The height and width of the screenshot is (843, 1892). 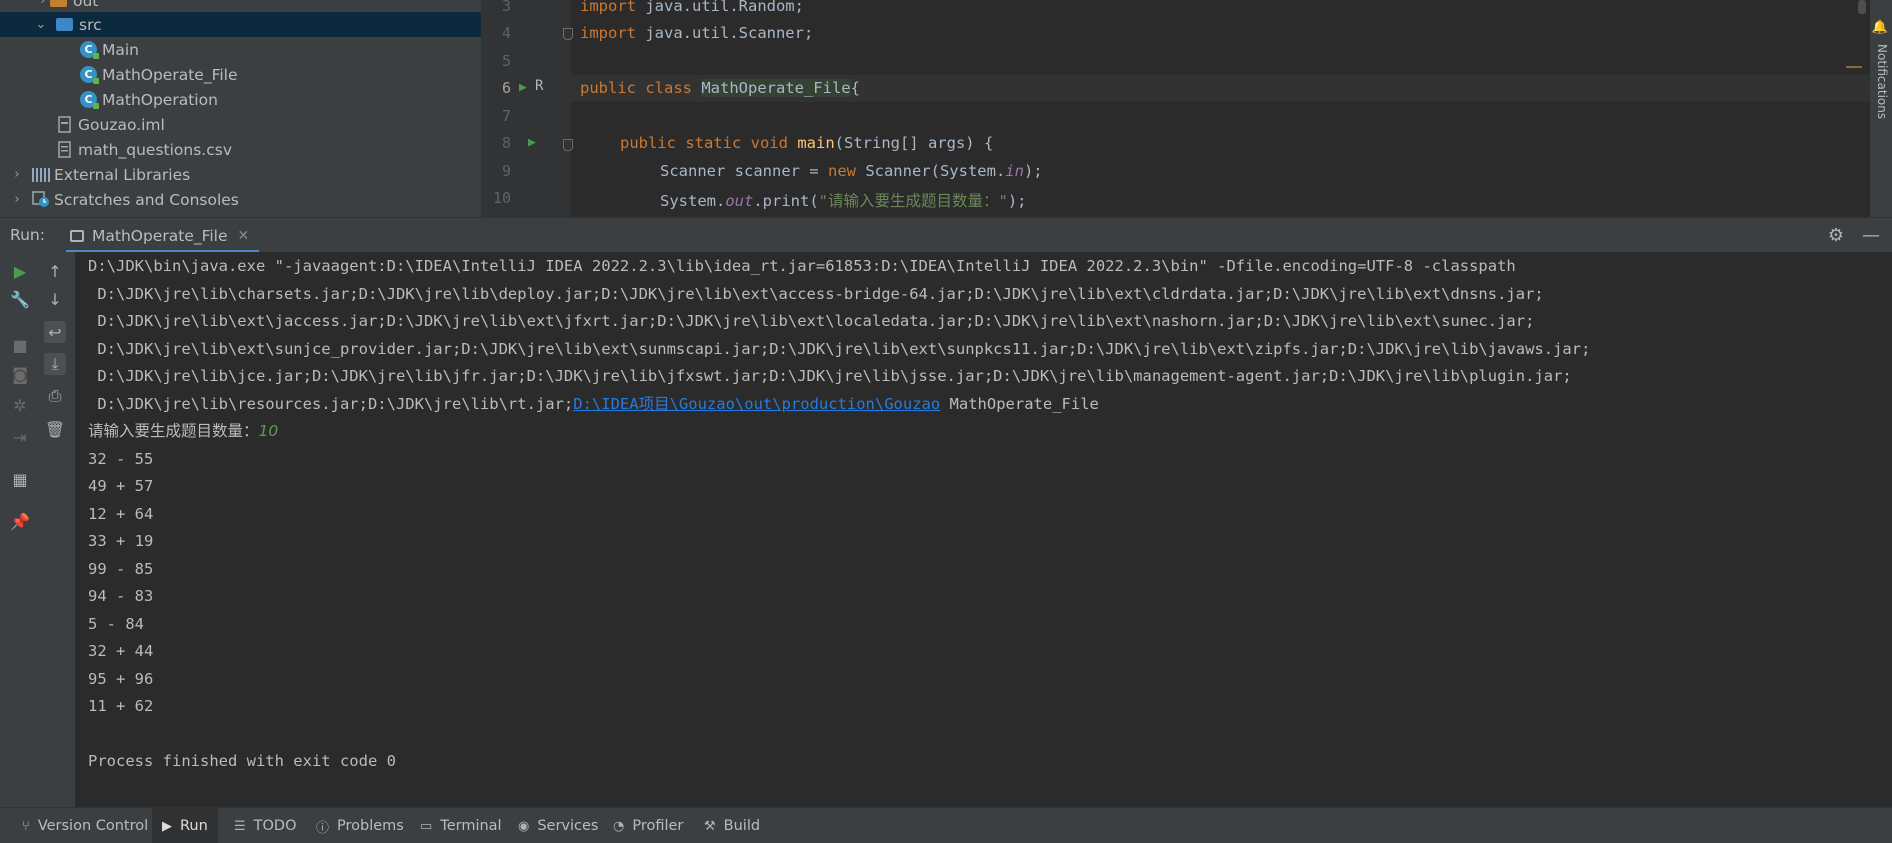 What do you see at coordinates (946, 235) in the screenshot?
I see `run-tool-window-header: Run: MathOperate_File ✕ ⚙ —` at bounding box center [946, 235].